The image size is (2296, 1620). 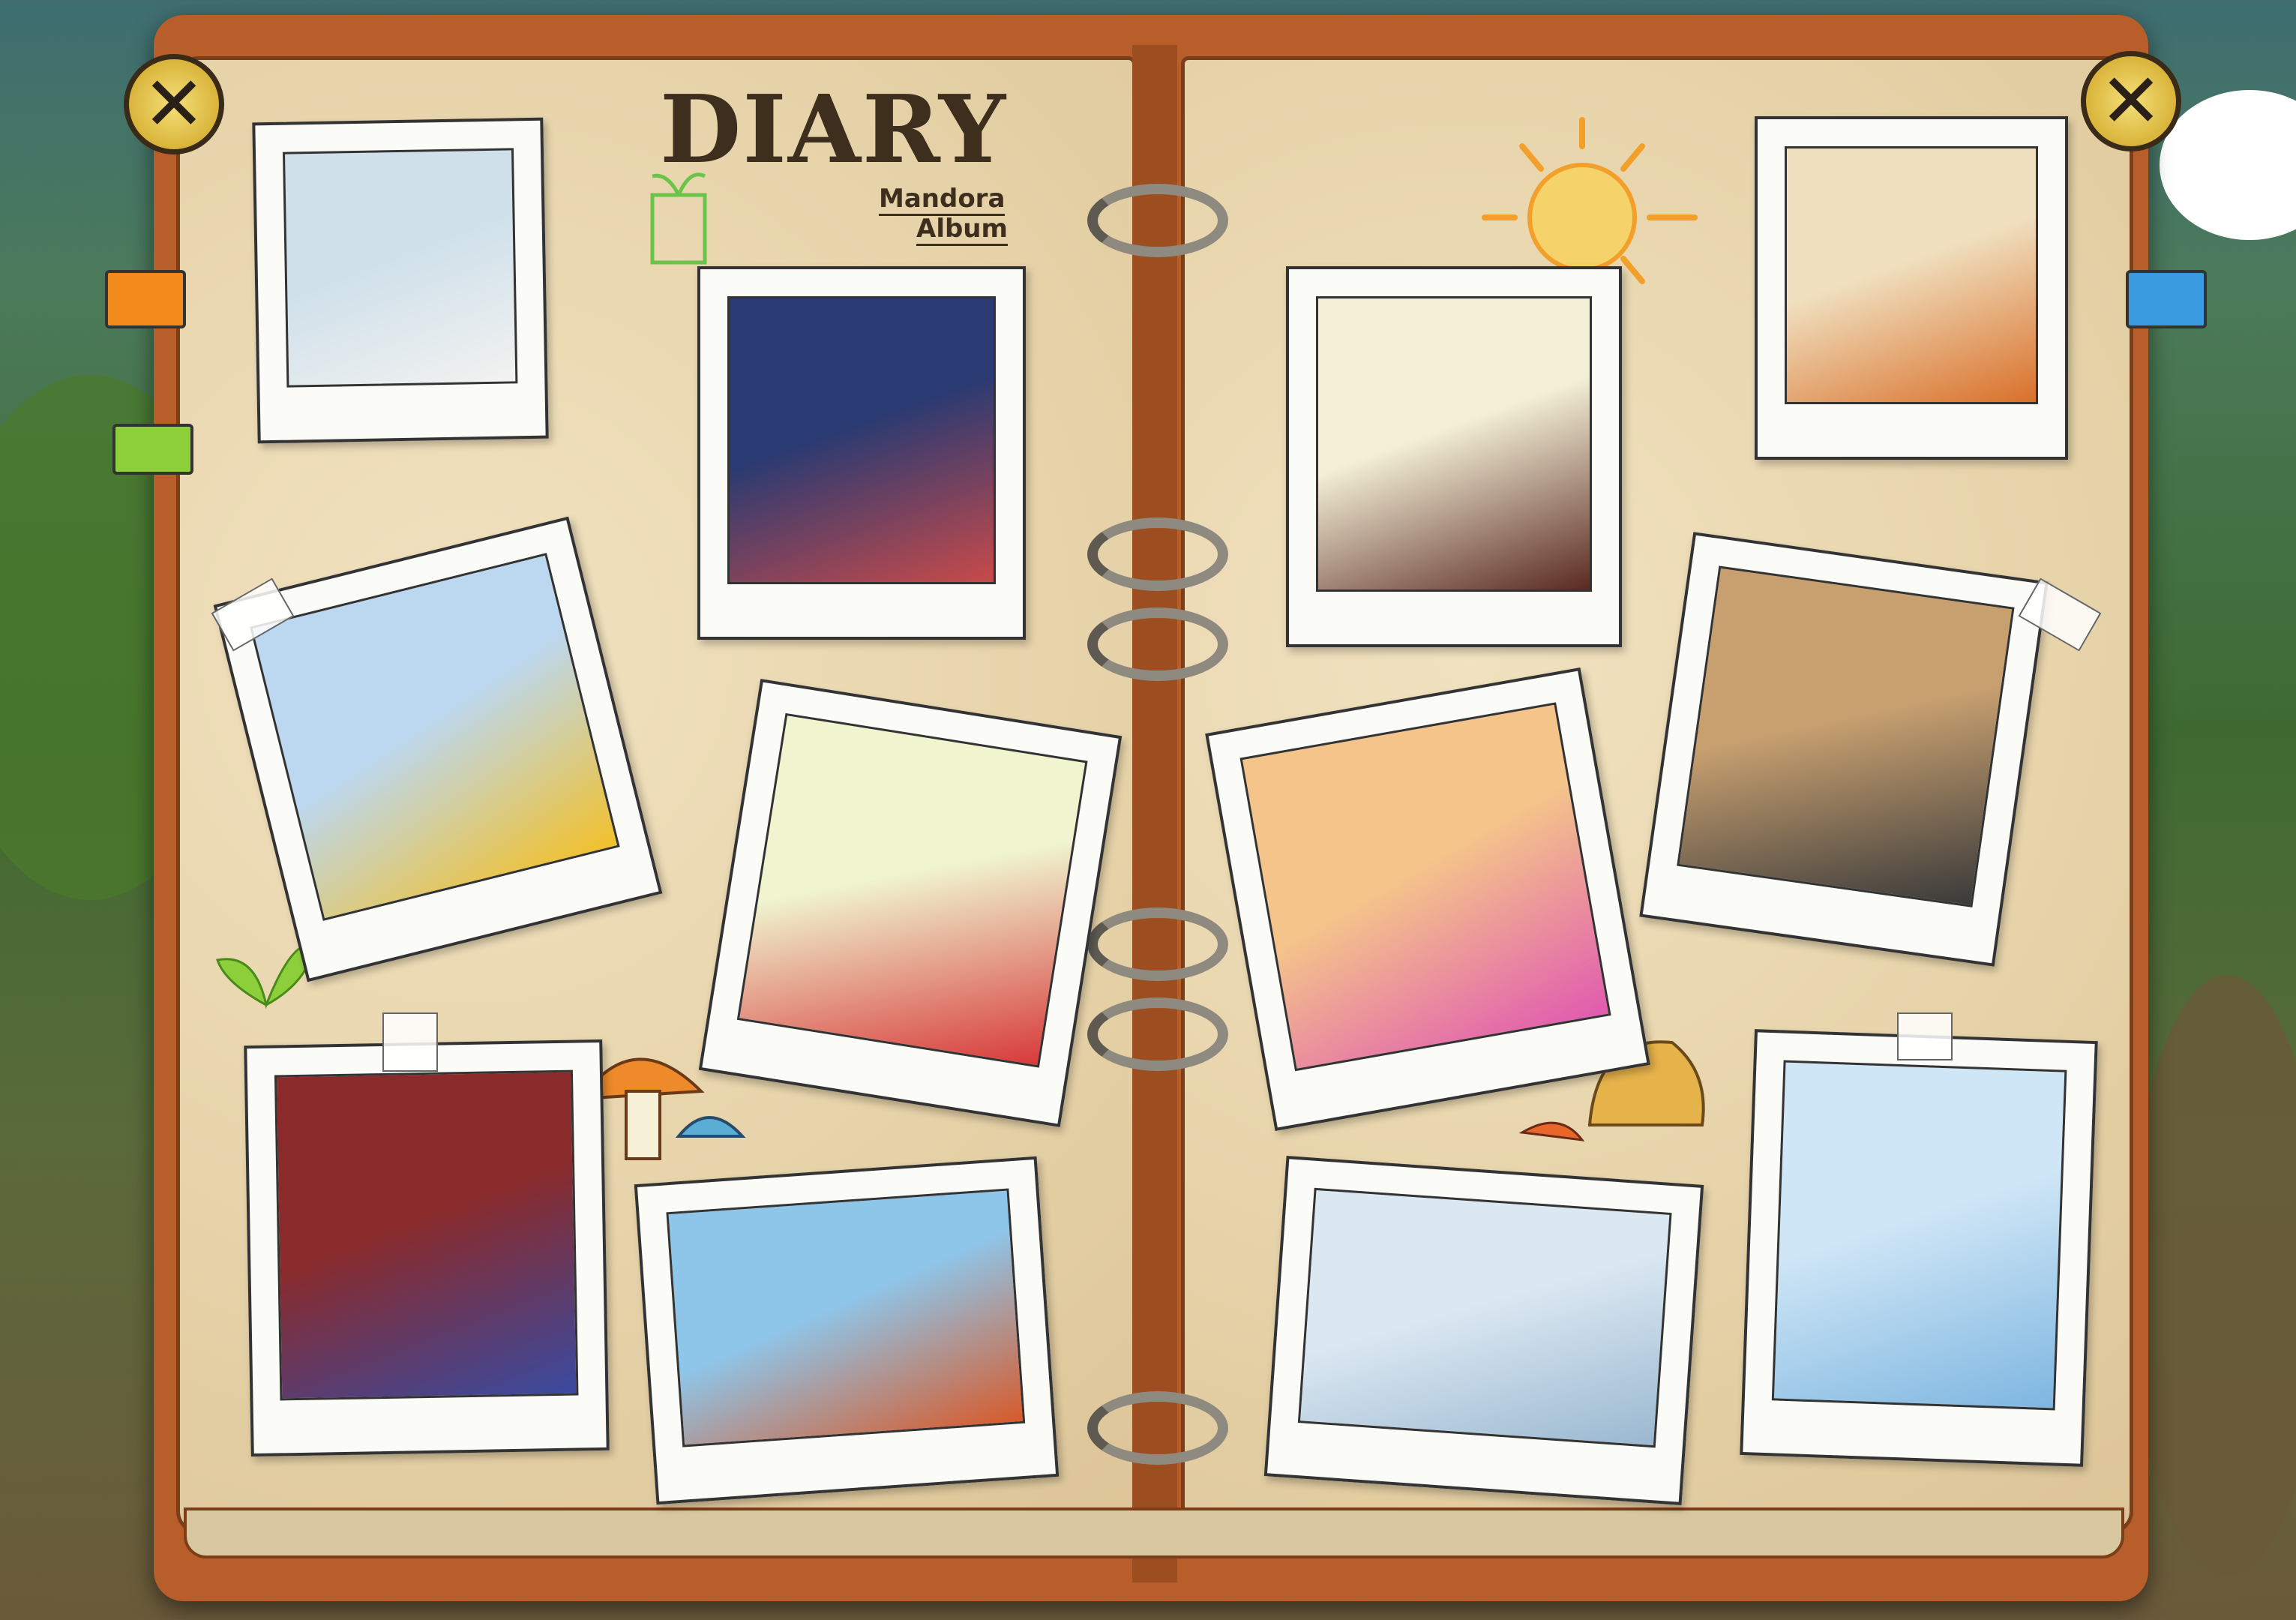 What do you see at coordinates (145, 299) in the screenshot?
I see `tab-orange` at bounding box center [145, 299].